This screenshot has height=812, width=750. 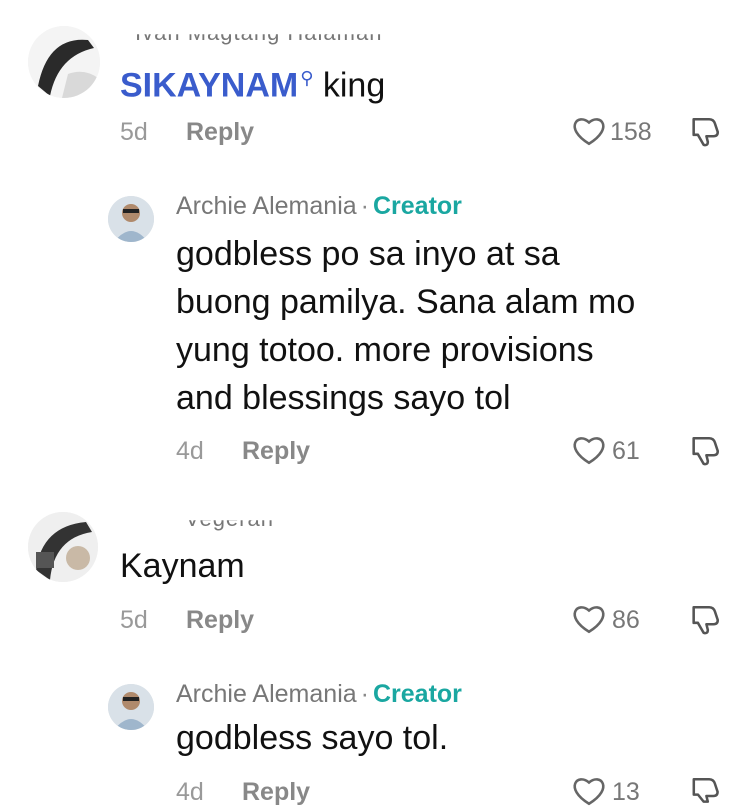 I want to click on reply-text-line: buong pamilya. Sana alam mo, so click(x=406, y=302).